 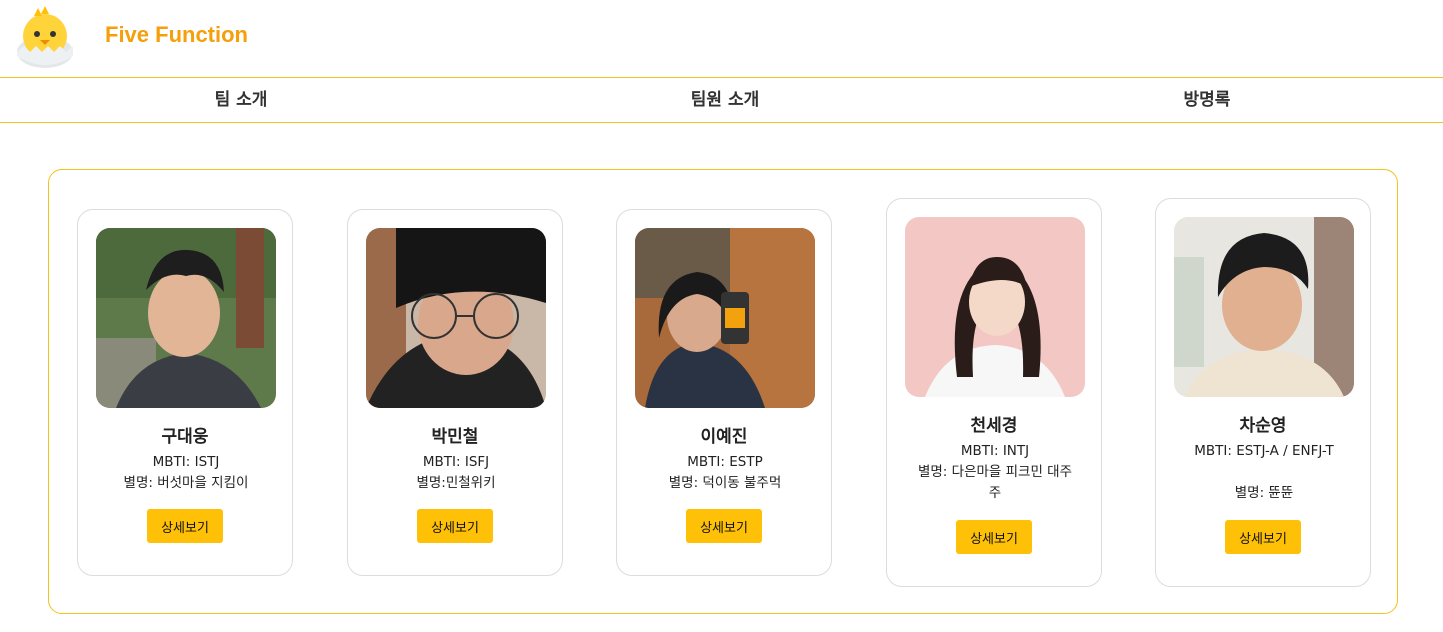 What do you see at coordinates (995, 482) in the screenshot?
I see `member-nickname: 별명: 다은마을 피크민 대주주` at bounding box center [995, 482].